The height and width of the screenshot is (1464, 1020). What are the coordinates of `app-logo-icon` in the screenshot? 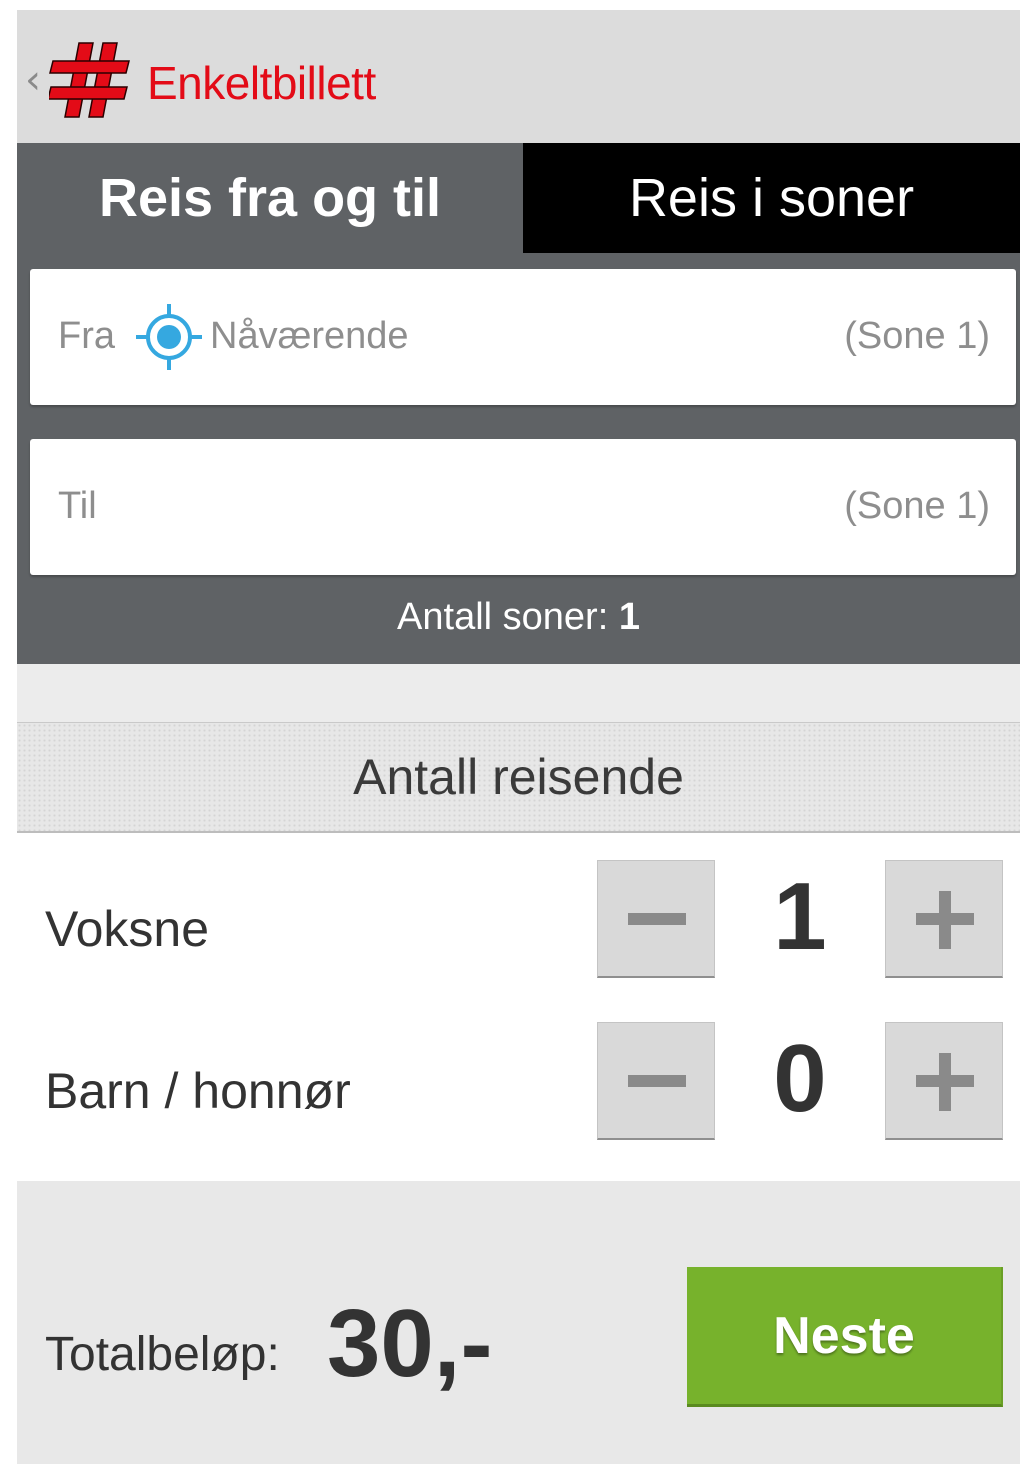 It's located at (90, 80).